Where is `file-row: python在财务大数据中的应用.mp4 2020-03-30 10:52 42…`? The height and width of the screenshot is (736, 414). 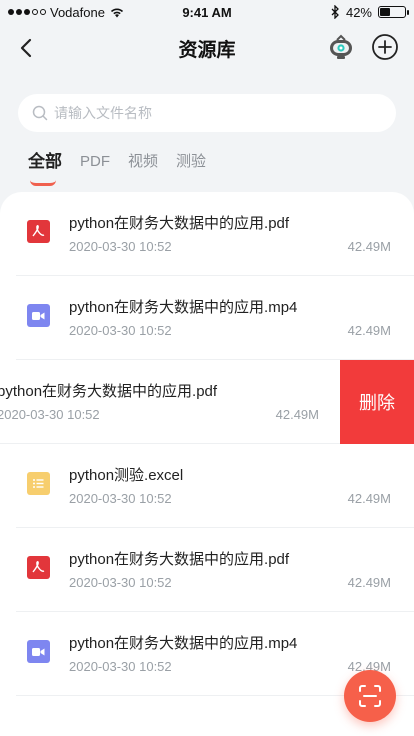 file-row: python在财务大数据中的应用.mp4 2020-03-30 10:52 42… is located at coordinates (207, 318).